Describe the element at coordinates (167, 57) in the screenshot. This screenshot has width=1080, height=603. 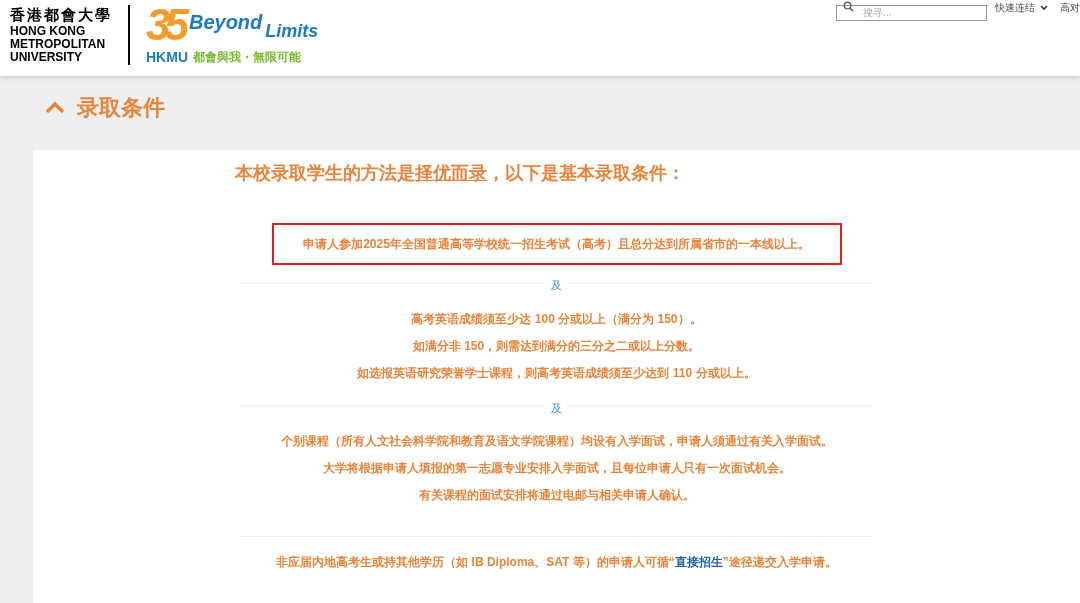
I see `short-name: HKMU` at that location.